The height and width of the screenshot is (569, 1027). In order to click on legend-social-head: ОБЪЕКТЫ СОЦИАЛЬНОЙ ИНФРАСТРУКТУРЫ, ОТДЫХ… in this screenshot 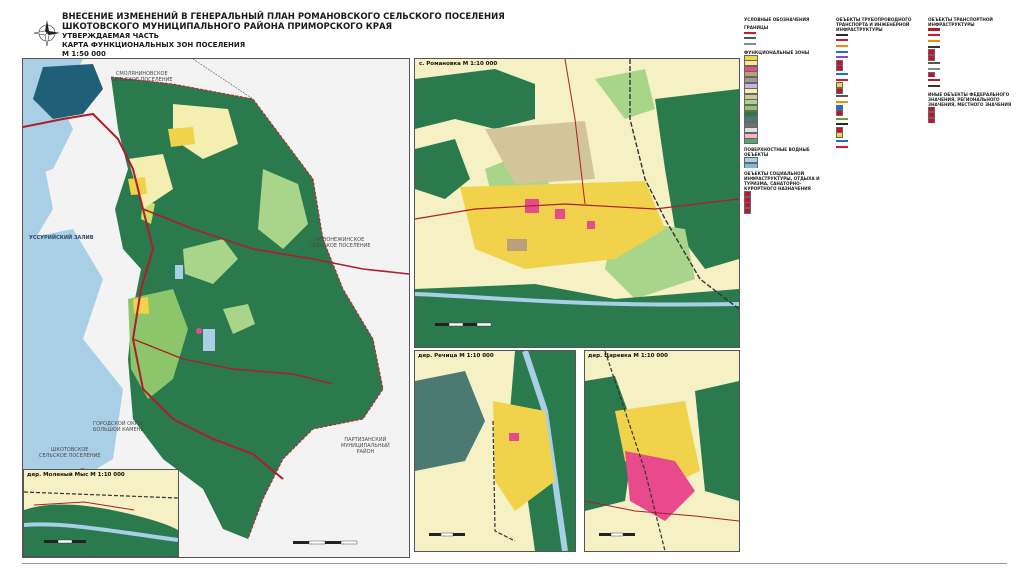, I will do `click(782, 181)`.